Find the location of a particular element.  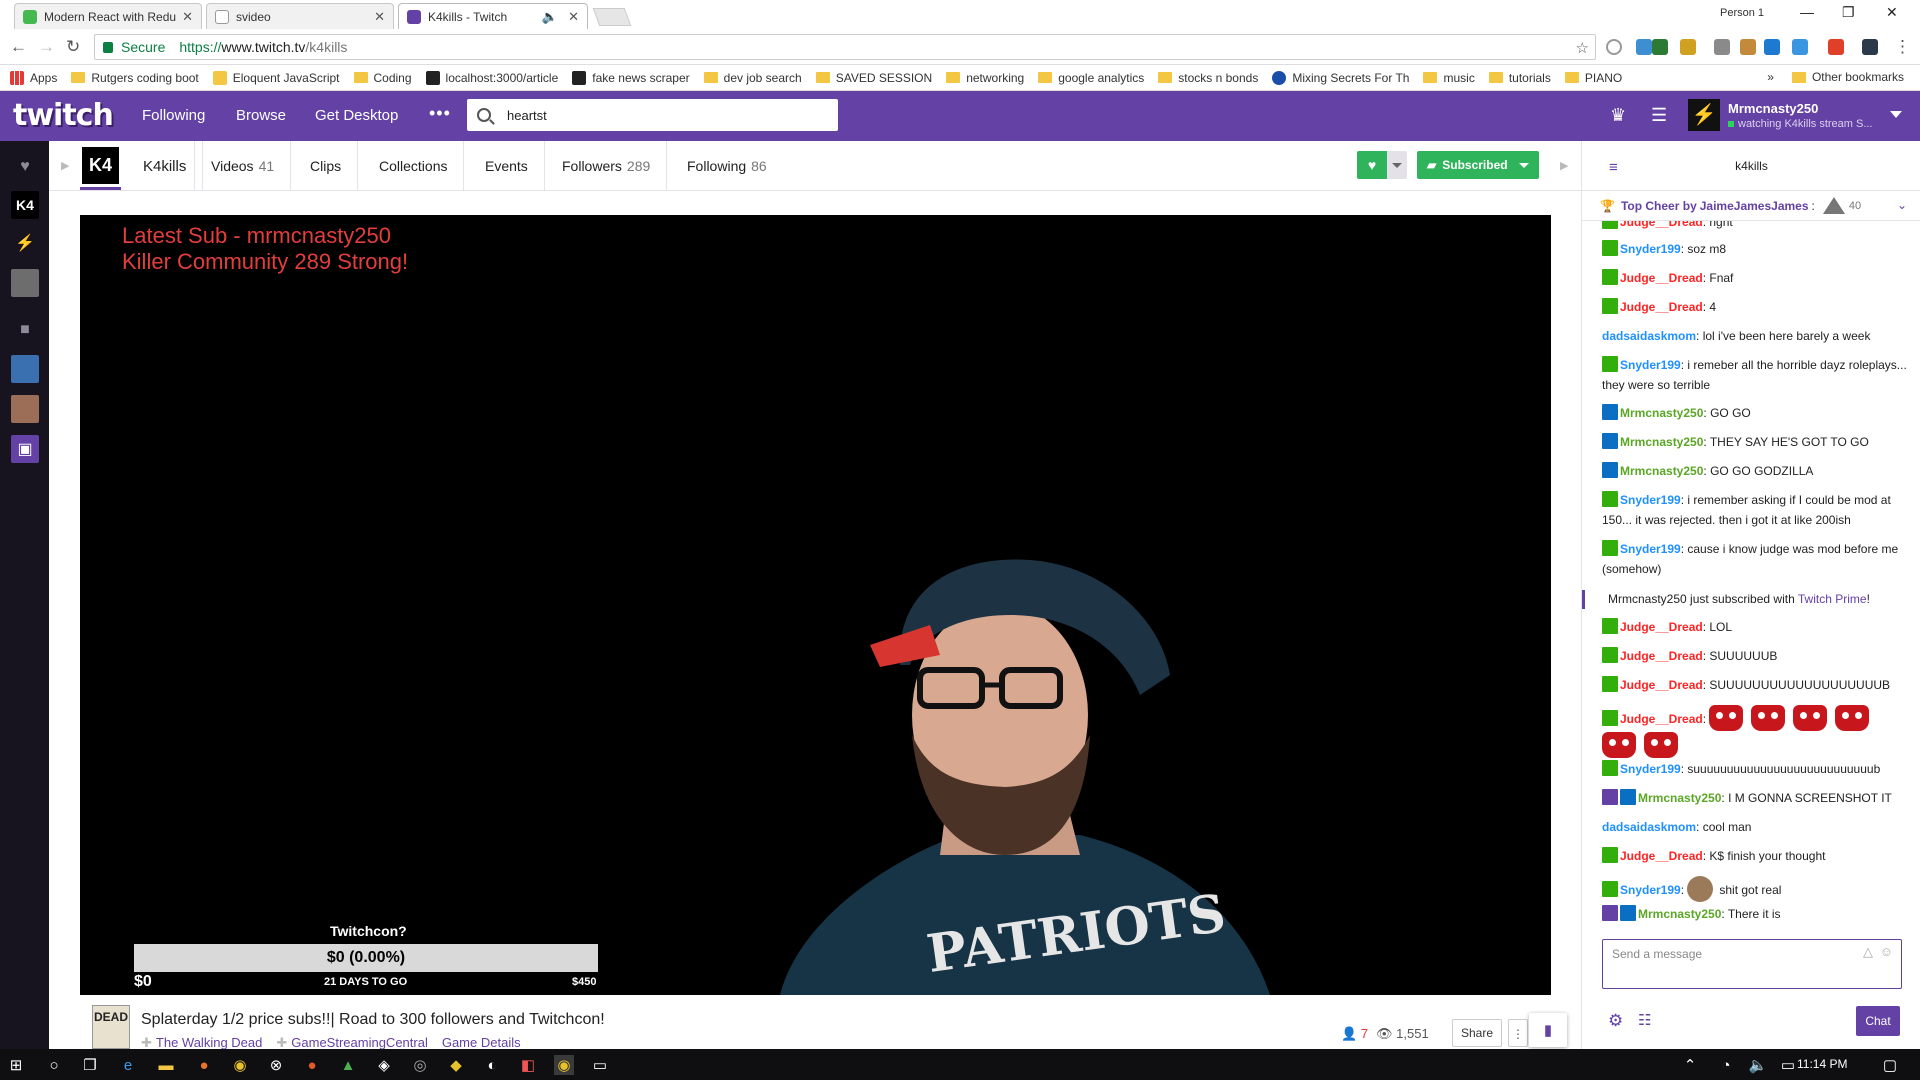

nav-browse: Browse is located at coordinates (261, 115).